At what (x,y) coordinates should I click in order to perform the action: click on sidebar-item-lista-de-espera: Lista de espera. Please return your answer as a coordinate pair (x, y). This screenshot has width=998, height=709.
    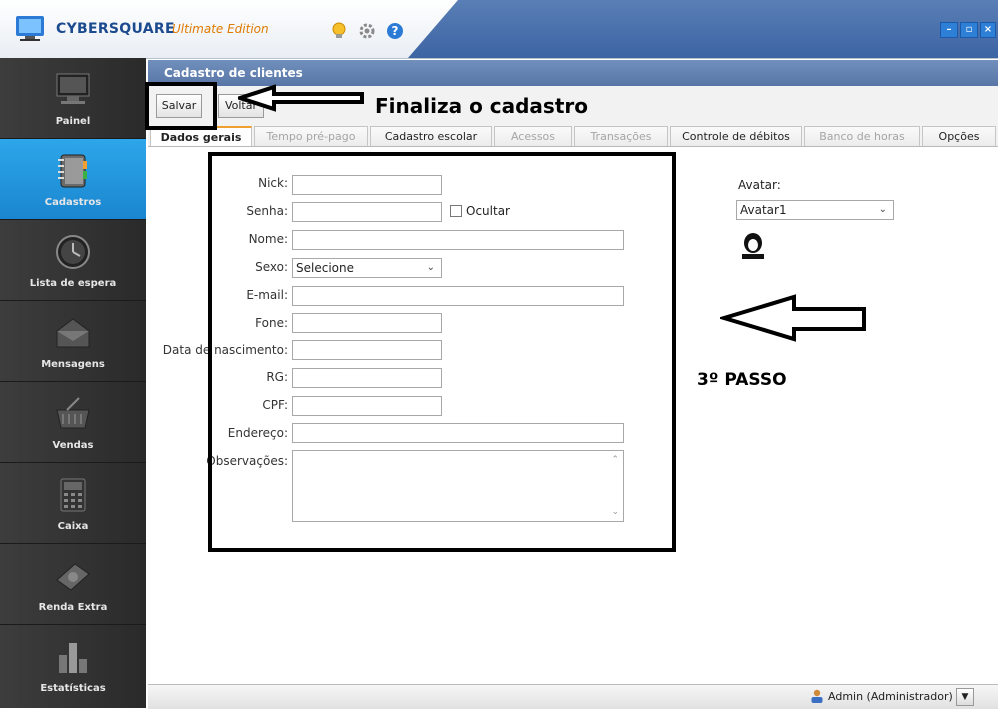
    Looking at the image, I should click on (73, 260).